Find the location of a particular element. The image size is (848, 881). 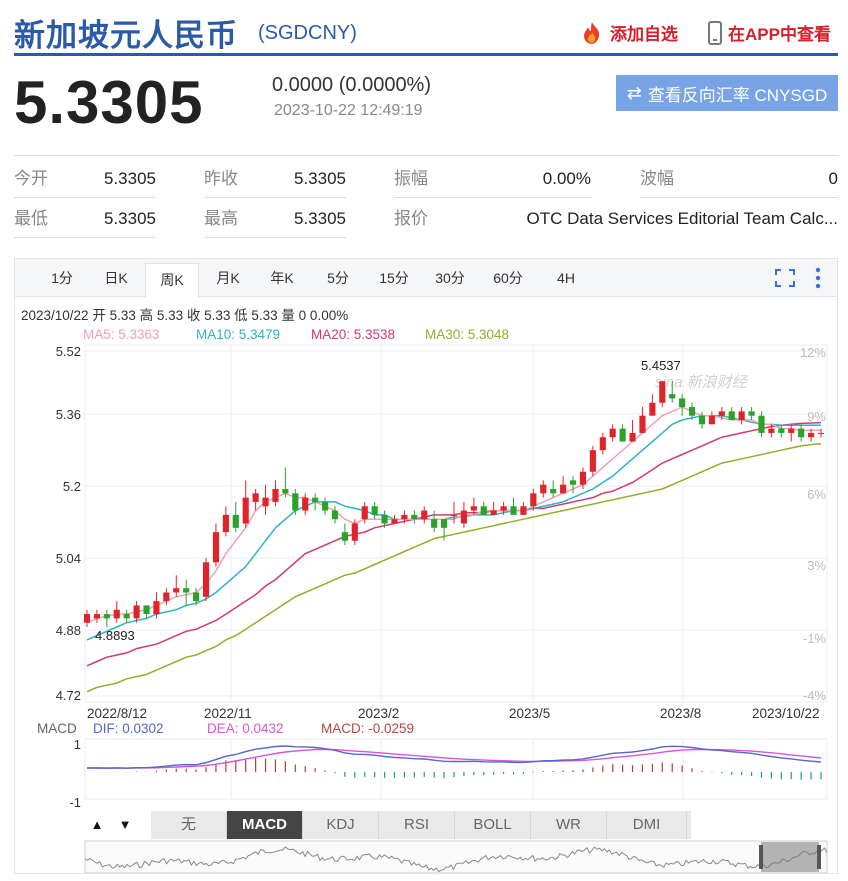

stat-open: 今开 5.3305 is located at coordinates (85, 179).